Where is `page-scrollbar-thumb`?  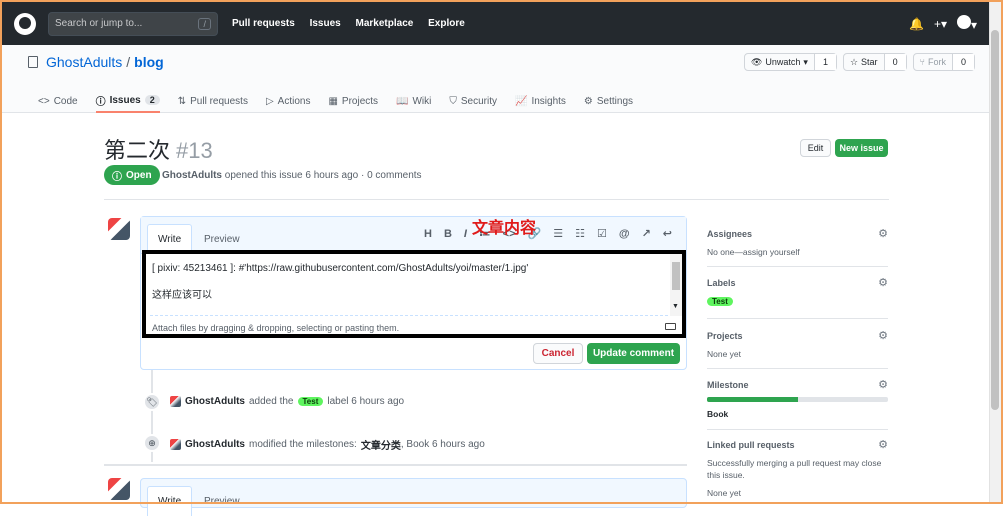 page-scrollbar-thumb is located at coordinates (995, 220).